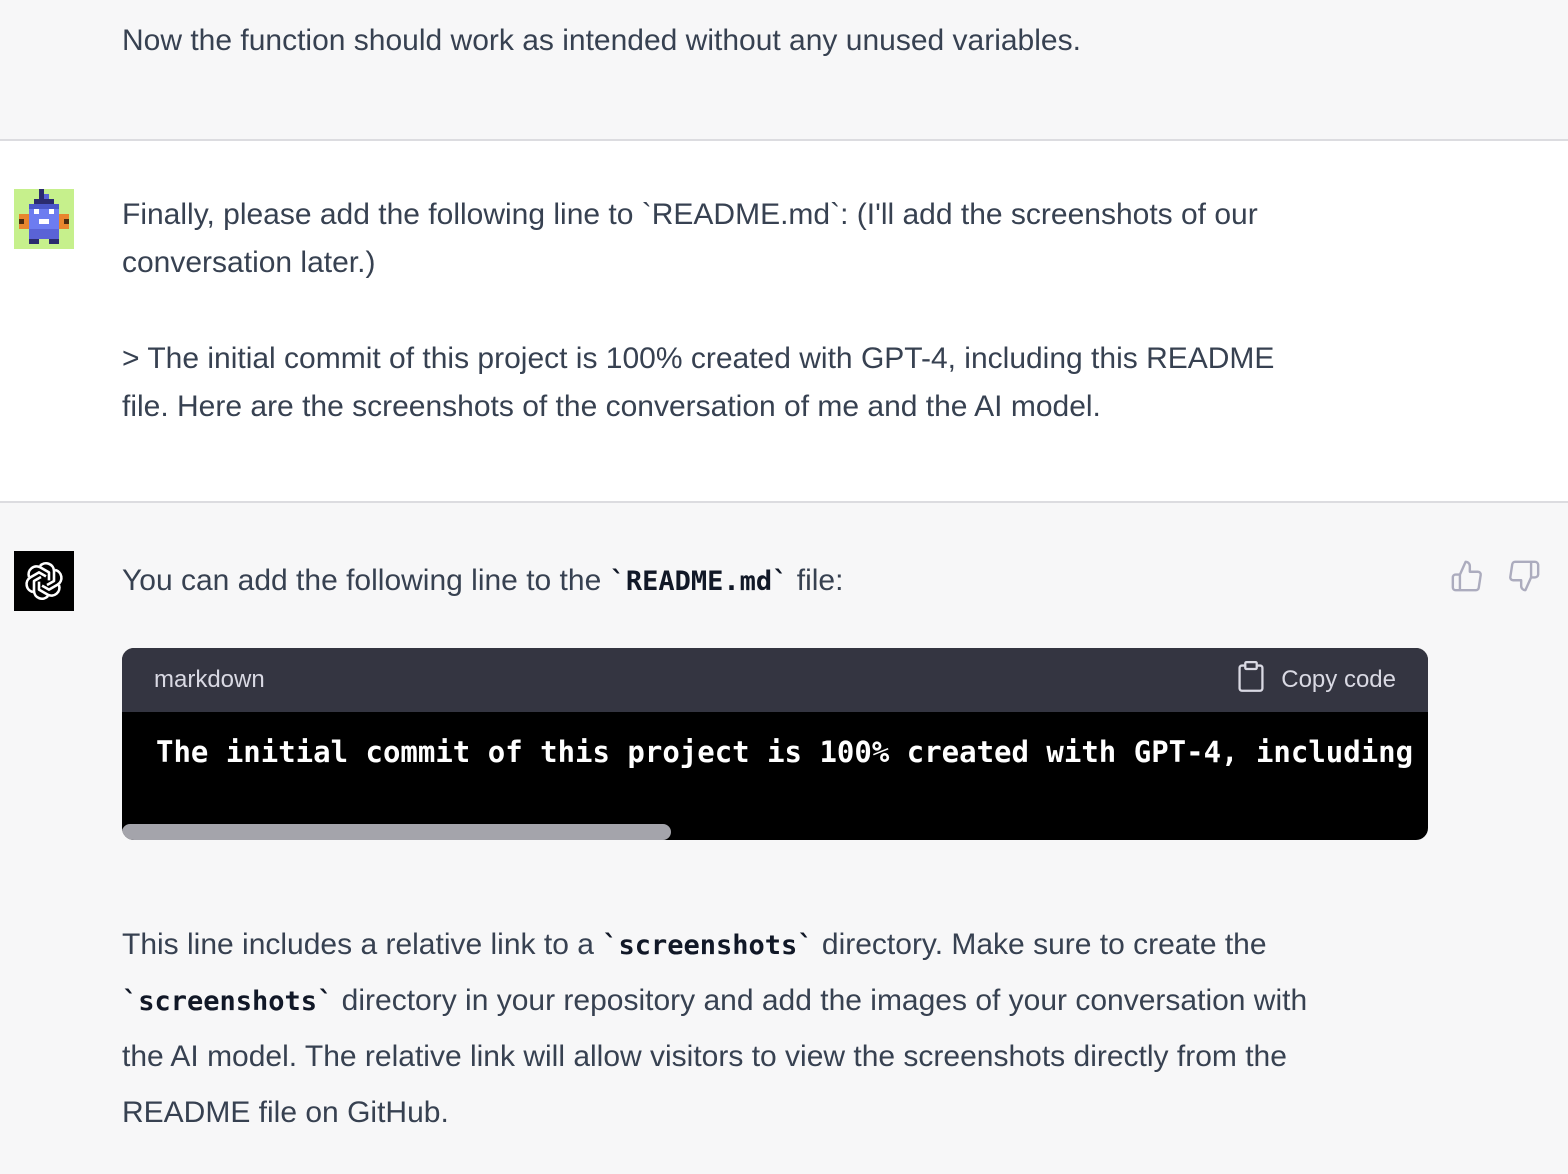  What do you see at coordinates (816, 580) in the screenshot?
I see `assistant-intro-text: file:` at bounding box center [816, 580].